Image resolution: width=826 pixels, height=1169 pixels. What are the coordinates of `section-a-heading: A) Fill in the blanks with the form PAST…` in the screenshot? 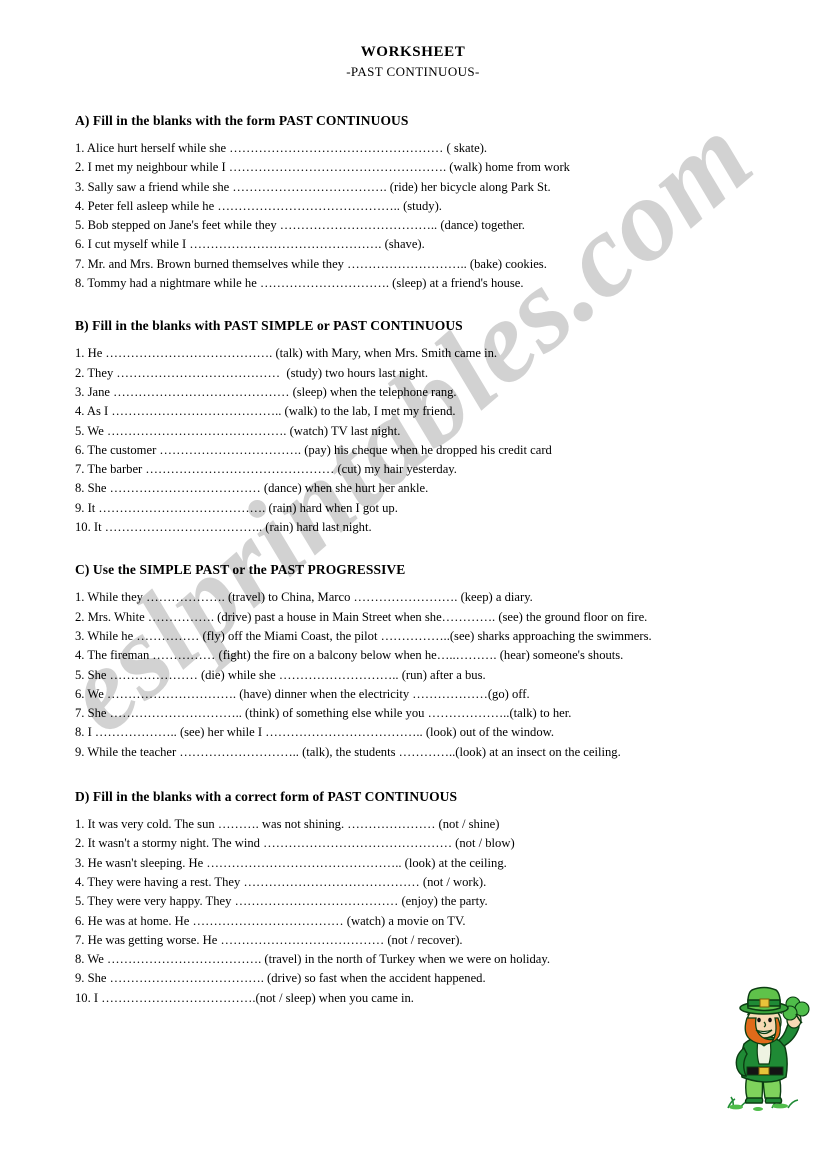 It's located at (242, 120).